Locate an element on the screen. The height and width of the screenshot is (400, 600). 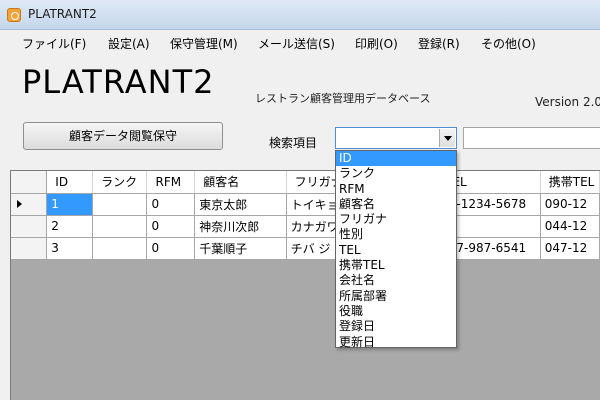
dropdown-option-gender: 性別 is located at coordinates (396, 234).